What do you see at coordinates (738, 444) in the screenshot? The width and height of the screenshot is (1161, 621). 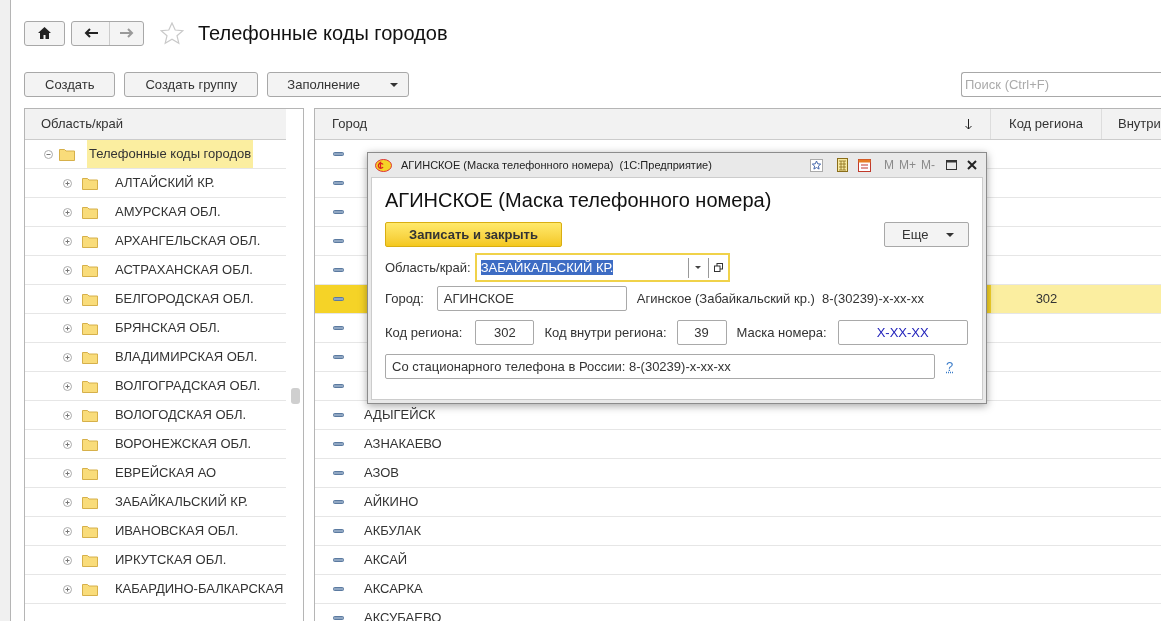 I see `table-row: АЗНАКАЕВО` at bounding box center [738, 444].